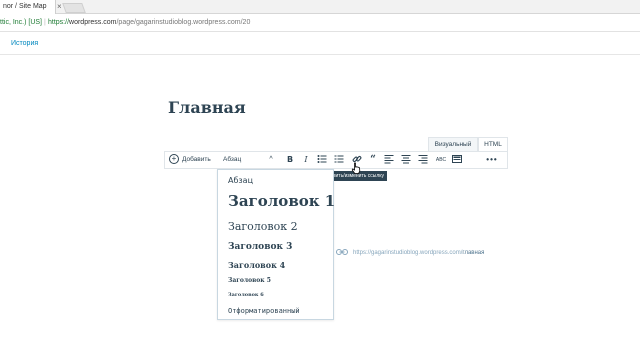 The height and width of the screenshot is (360, 640). Describe the element at coordinates (59, 22) in the screenshot. I see `url-scheme: https://` at that location.